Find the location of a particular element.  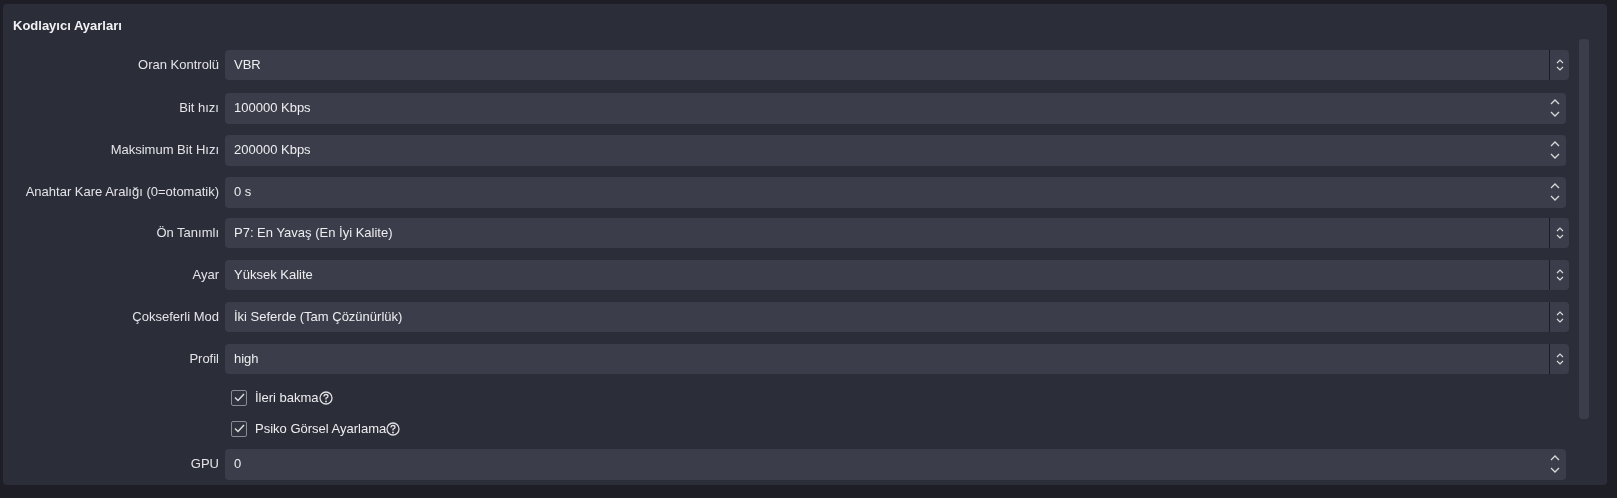

field-label: Maksimum Bit Hızı is located at coordinates (164, 150).